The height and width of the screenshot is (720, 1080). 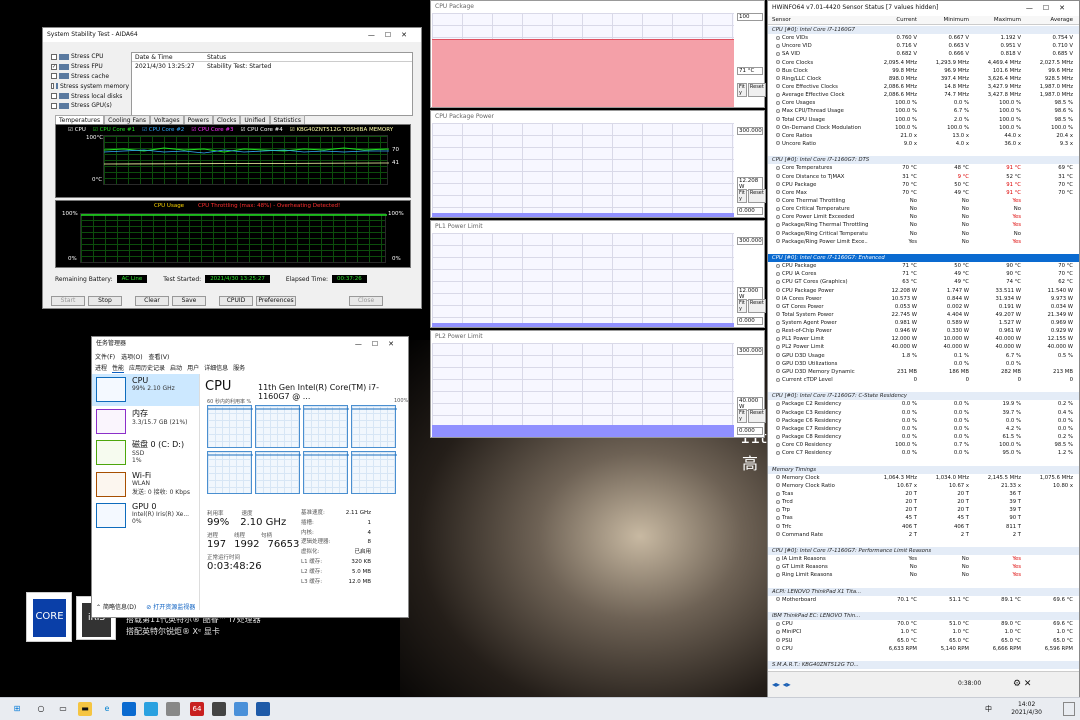 What do you see at coordinates (226, 119) in the screenshot?
I see `tab-clocks: Clocks` at bounding box center [226, 119].